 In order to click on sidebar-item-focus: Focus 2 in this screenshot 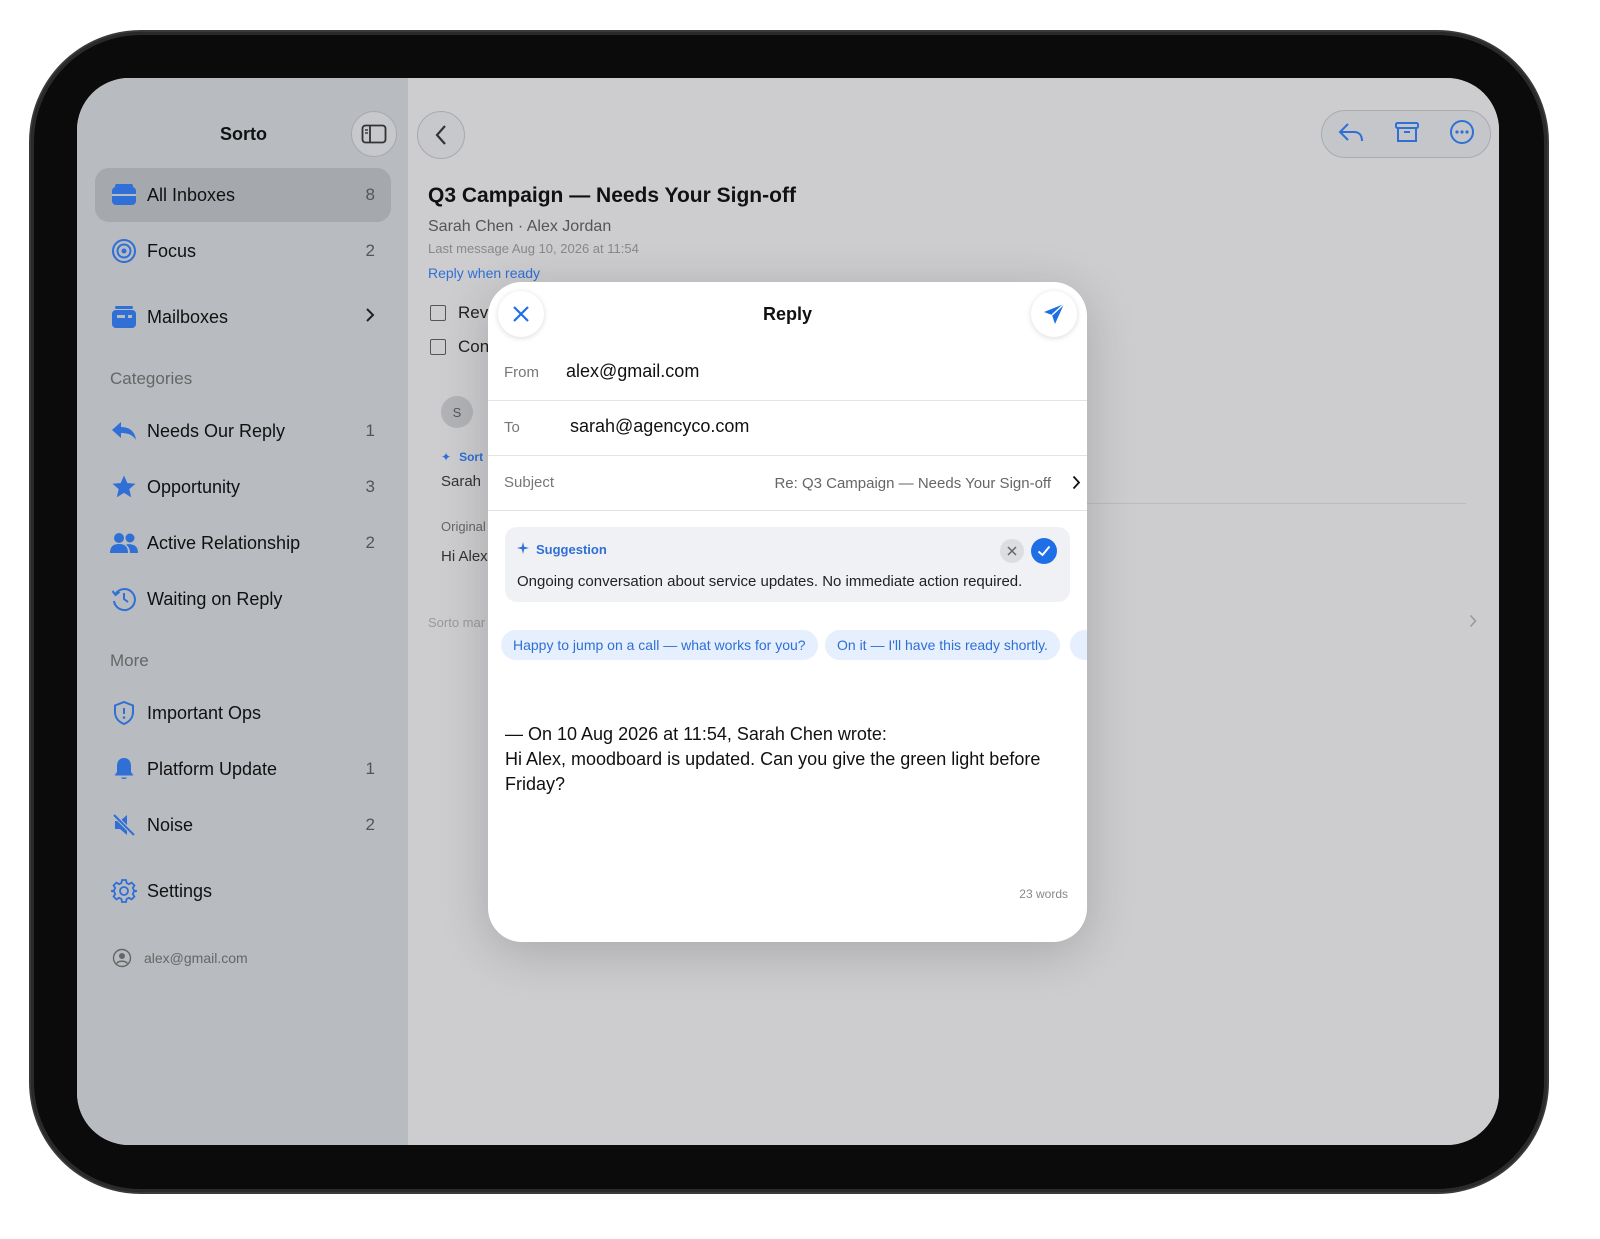, I will do `click(243, 251)`.